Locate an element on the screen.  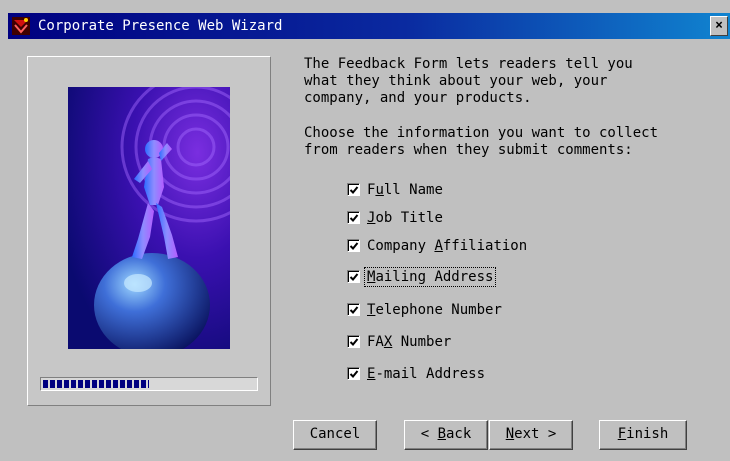
next-button: Next > is located at coordinates (531, 435).